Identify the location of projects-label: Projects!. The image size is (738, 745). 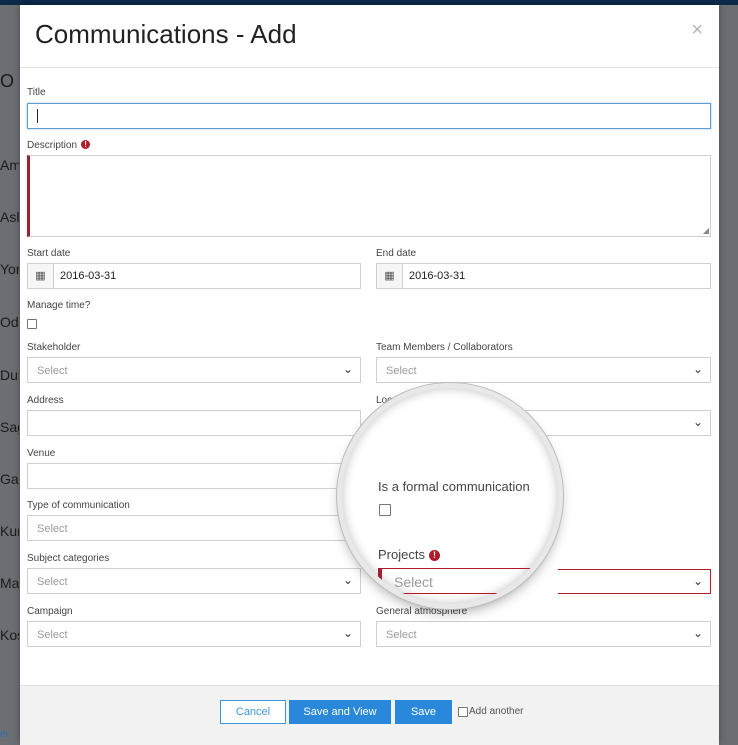
(409, 554).